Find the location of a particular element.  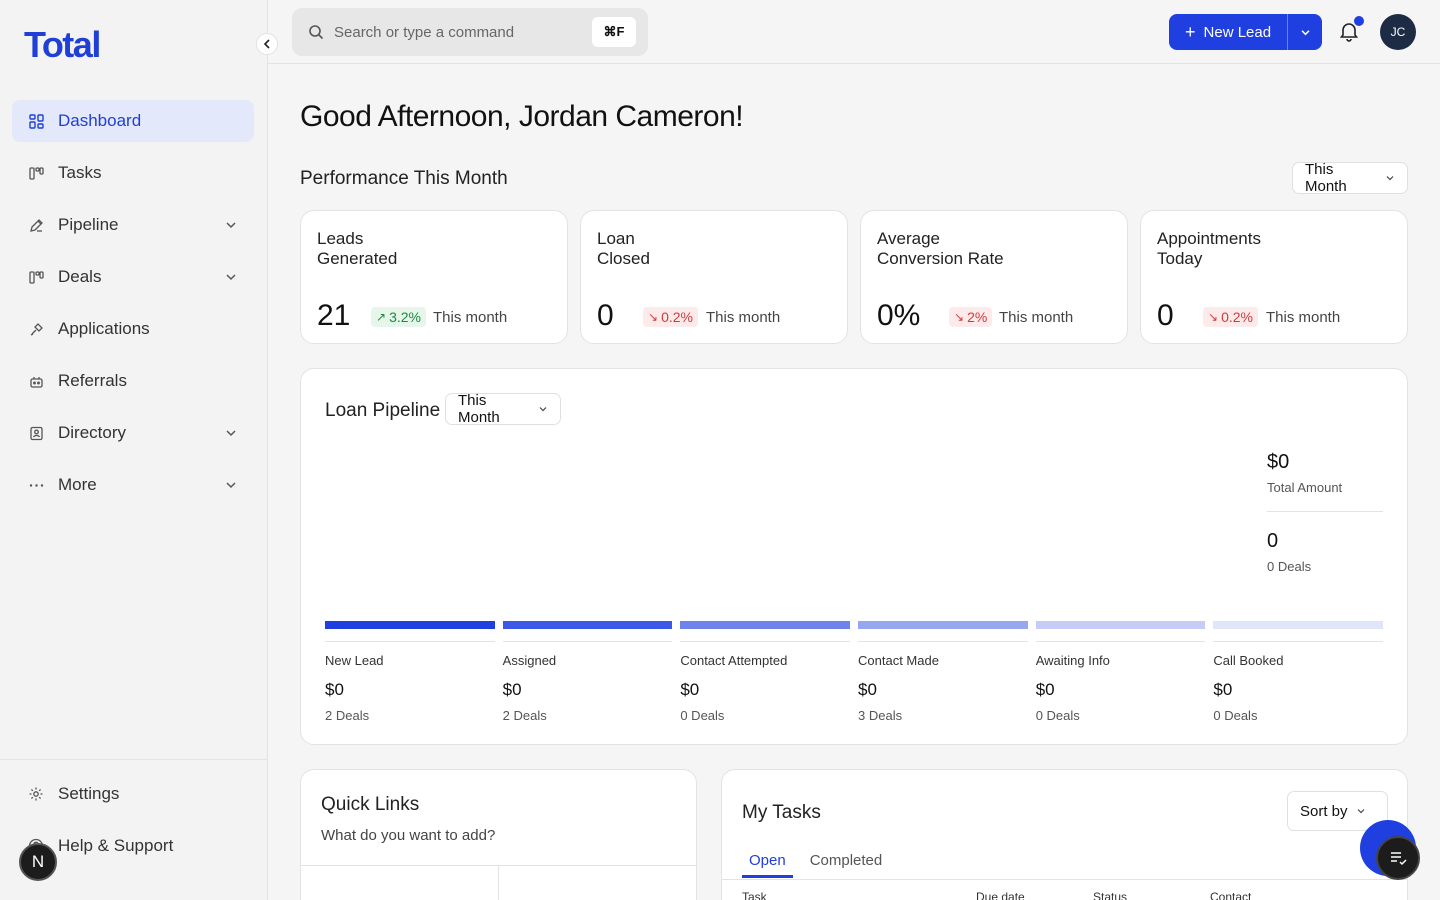

stage-deals: 3 Deals is located at coordinates (880, 715).